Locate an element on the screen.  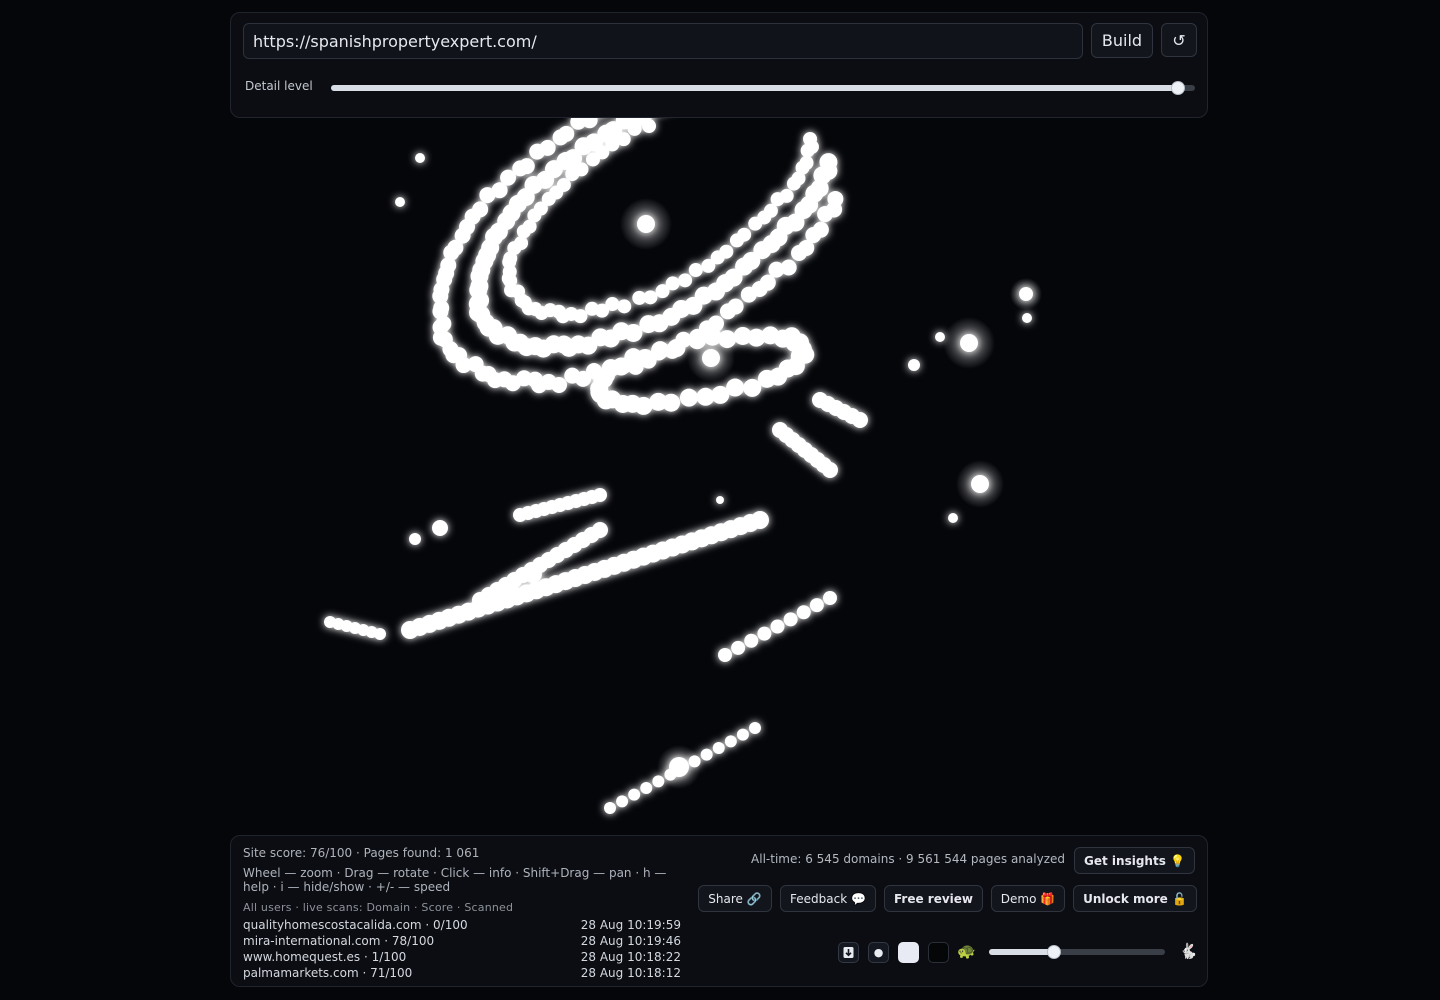
detail-level-thumb is located at coordinates (1177, 88).